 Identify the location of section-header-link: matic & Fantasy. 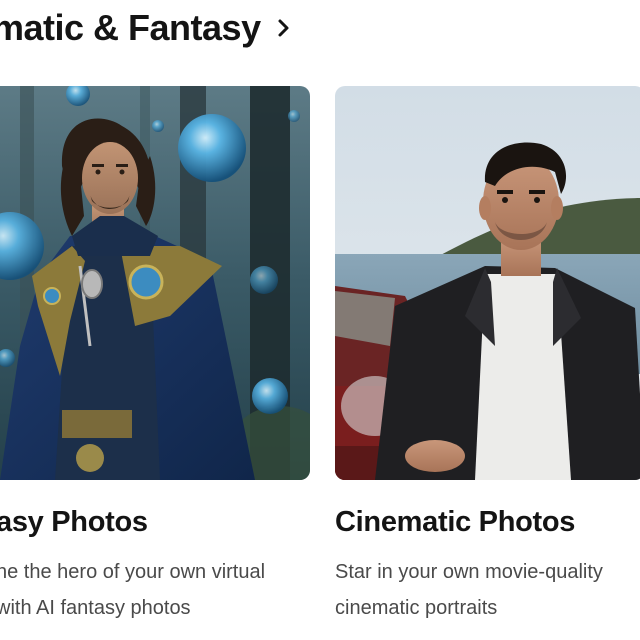
(145, 28).